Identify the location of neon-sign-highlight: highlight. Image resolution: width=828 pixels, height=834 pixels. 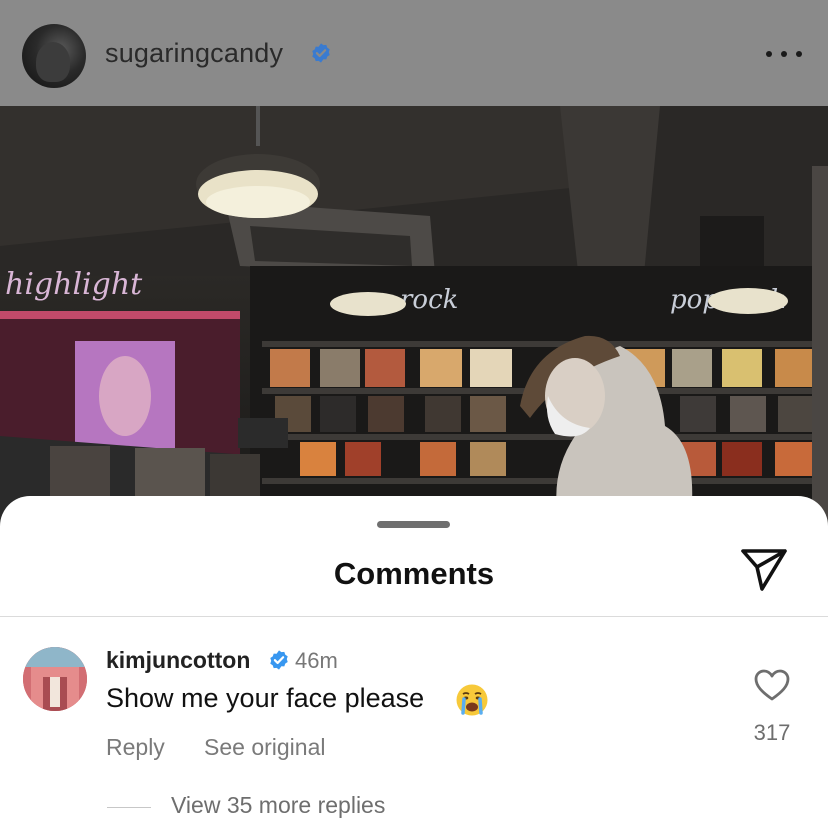
(74, 284).